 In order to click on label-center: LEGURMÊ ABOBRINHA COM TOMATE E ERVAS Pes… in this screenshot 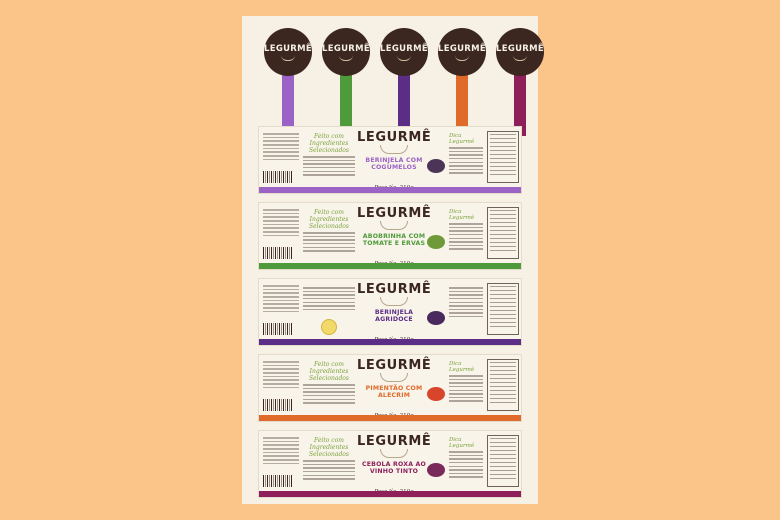, I will do `click(394, 237)`.